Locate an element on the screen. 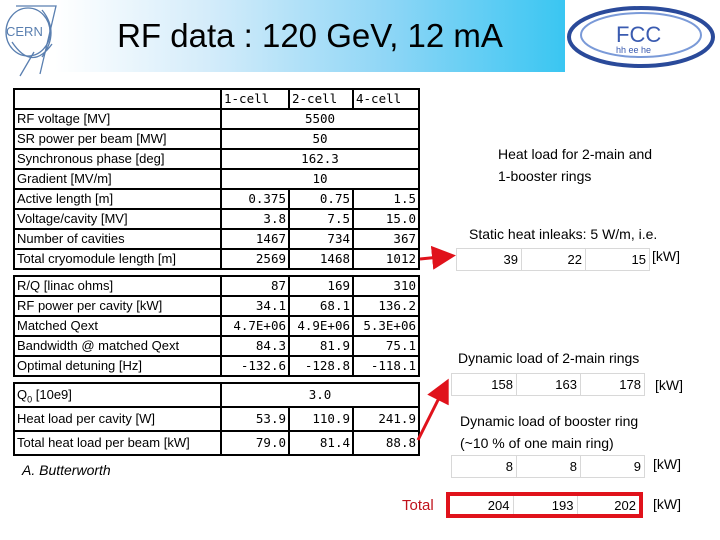  cell-1cell: 79.0 is located at coordinates (255, 443).